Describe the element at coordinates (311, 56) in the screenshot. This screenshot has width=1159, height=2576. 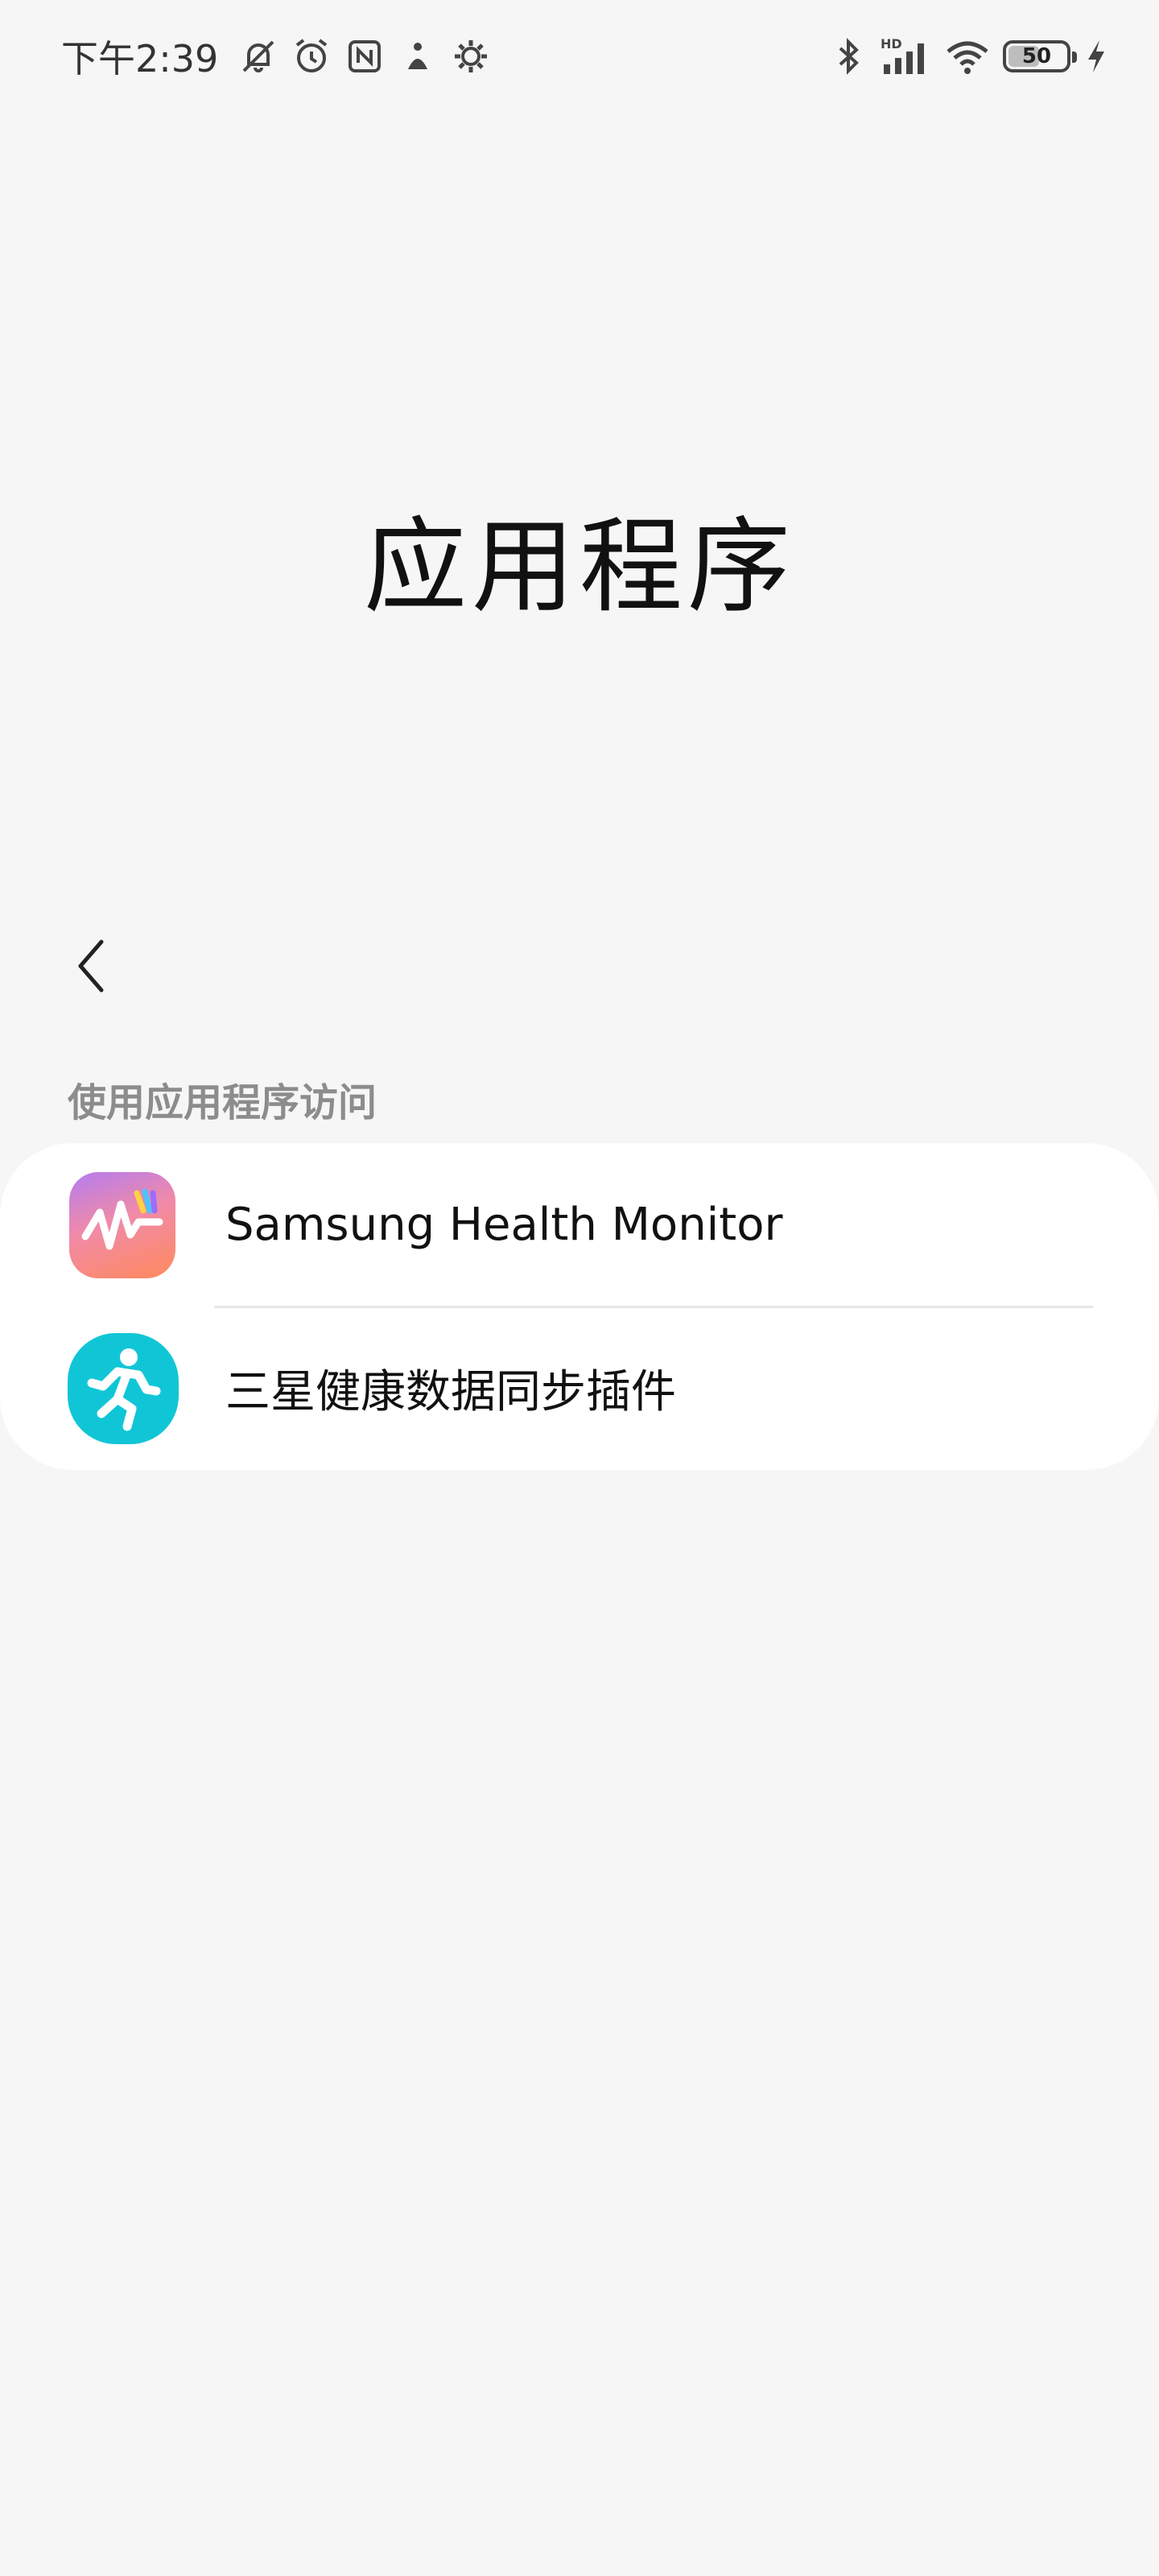
I see `alarm-icon` at that location.